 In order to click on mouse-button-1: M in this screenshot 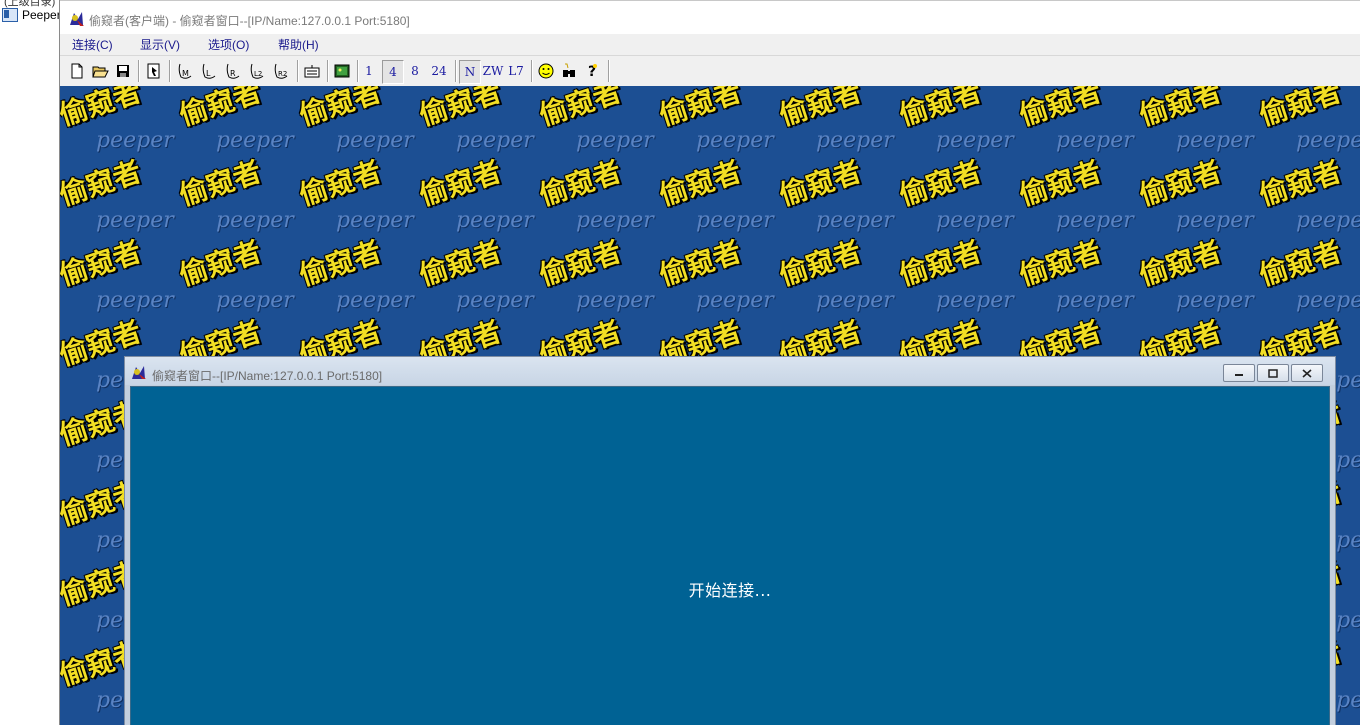, I will do `click(185, 71)`.